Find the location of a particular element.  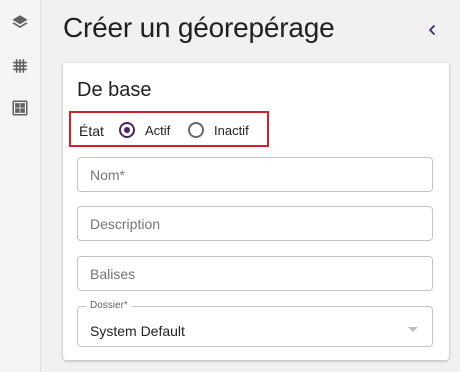

radio-unchecked-icon is located at coordinates (196, 130).